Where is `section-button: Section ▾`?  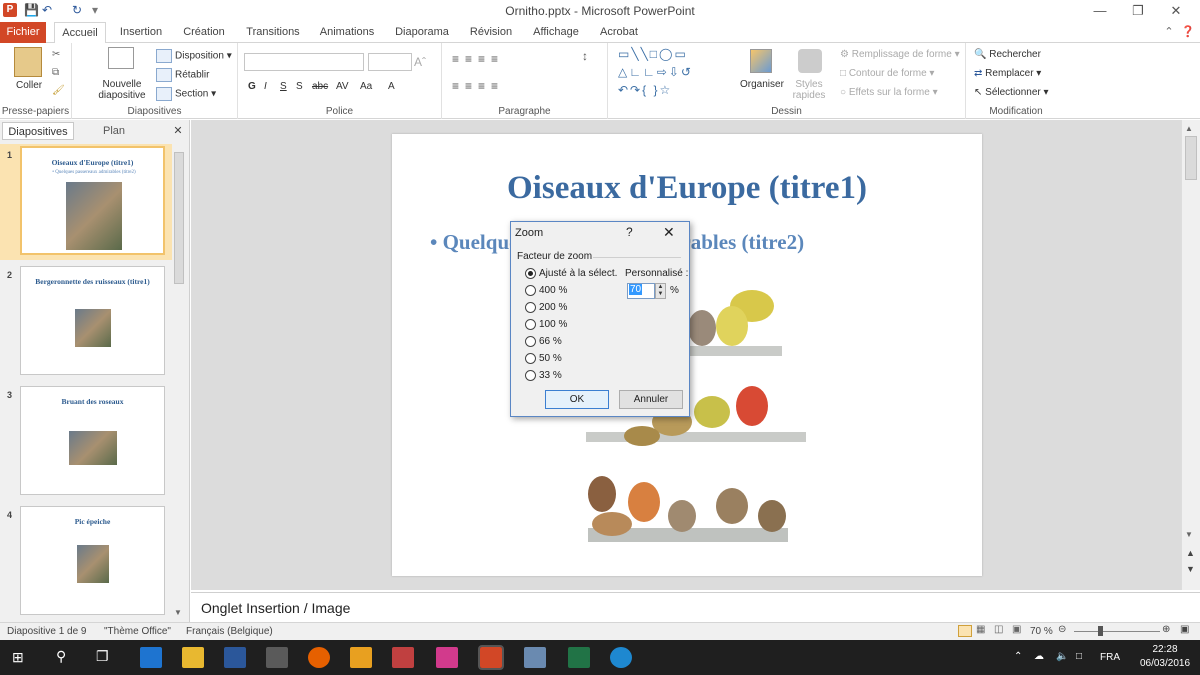
section-button: Section ▾ is located at coordinates (186, 94).